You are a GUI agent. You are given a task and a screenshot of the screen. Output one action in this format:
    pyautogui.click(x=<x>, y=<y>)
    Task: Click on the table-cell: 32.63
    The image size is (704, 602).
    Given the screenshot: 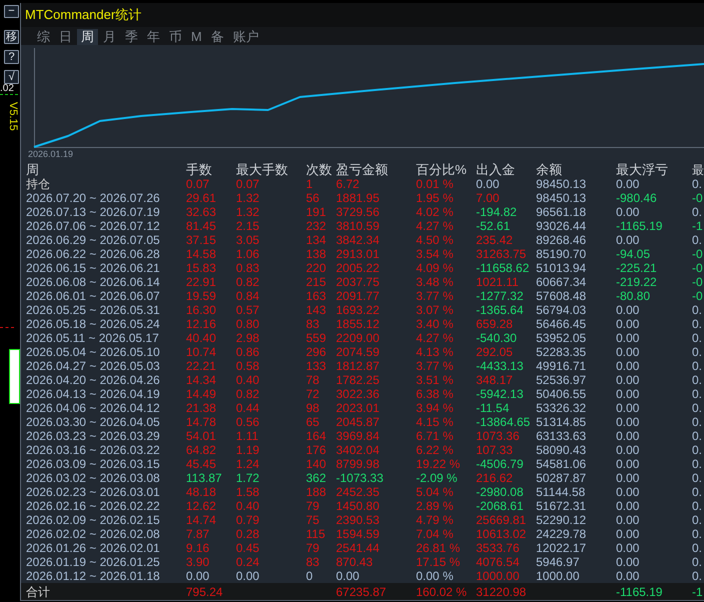 What is the action you would take?
    pyautogui.click(x=201, y=212)
    